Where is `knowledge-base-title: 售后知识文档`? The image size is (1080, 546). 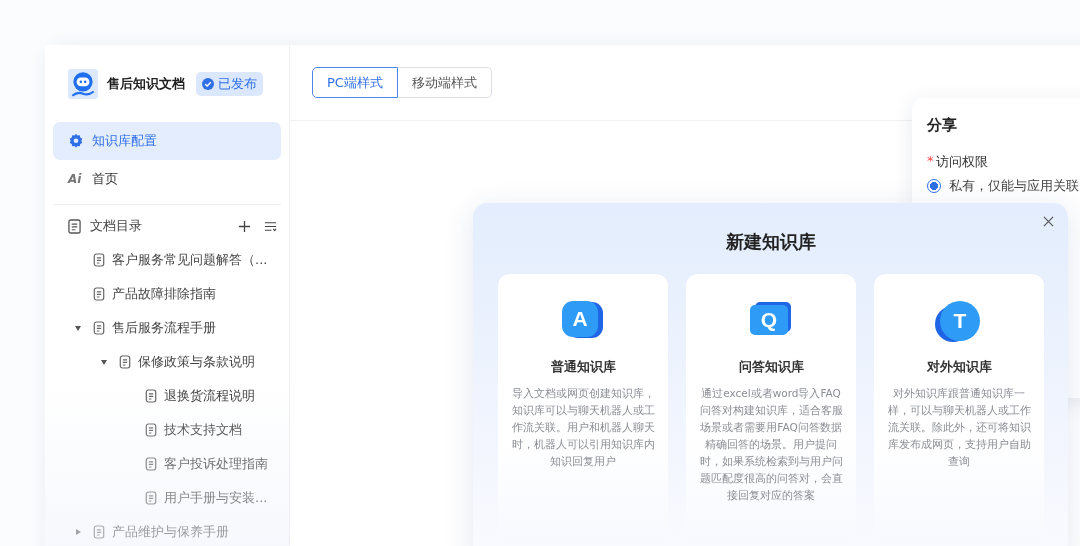 knowledge-base-title: 售后知识文档 is located at coordinates (146, 83).